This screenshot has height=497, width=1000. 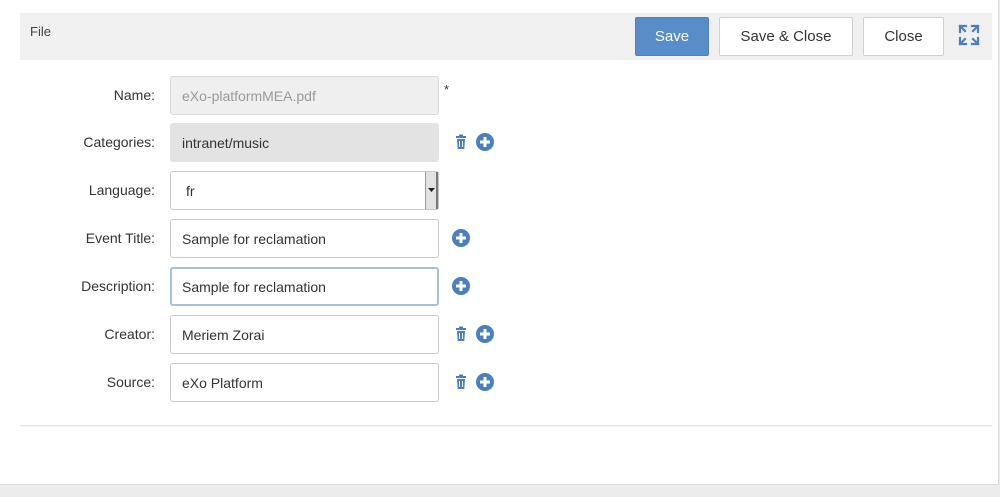 I want to click on source-field: eXo Platform, so click(x=304, y=382).